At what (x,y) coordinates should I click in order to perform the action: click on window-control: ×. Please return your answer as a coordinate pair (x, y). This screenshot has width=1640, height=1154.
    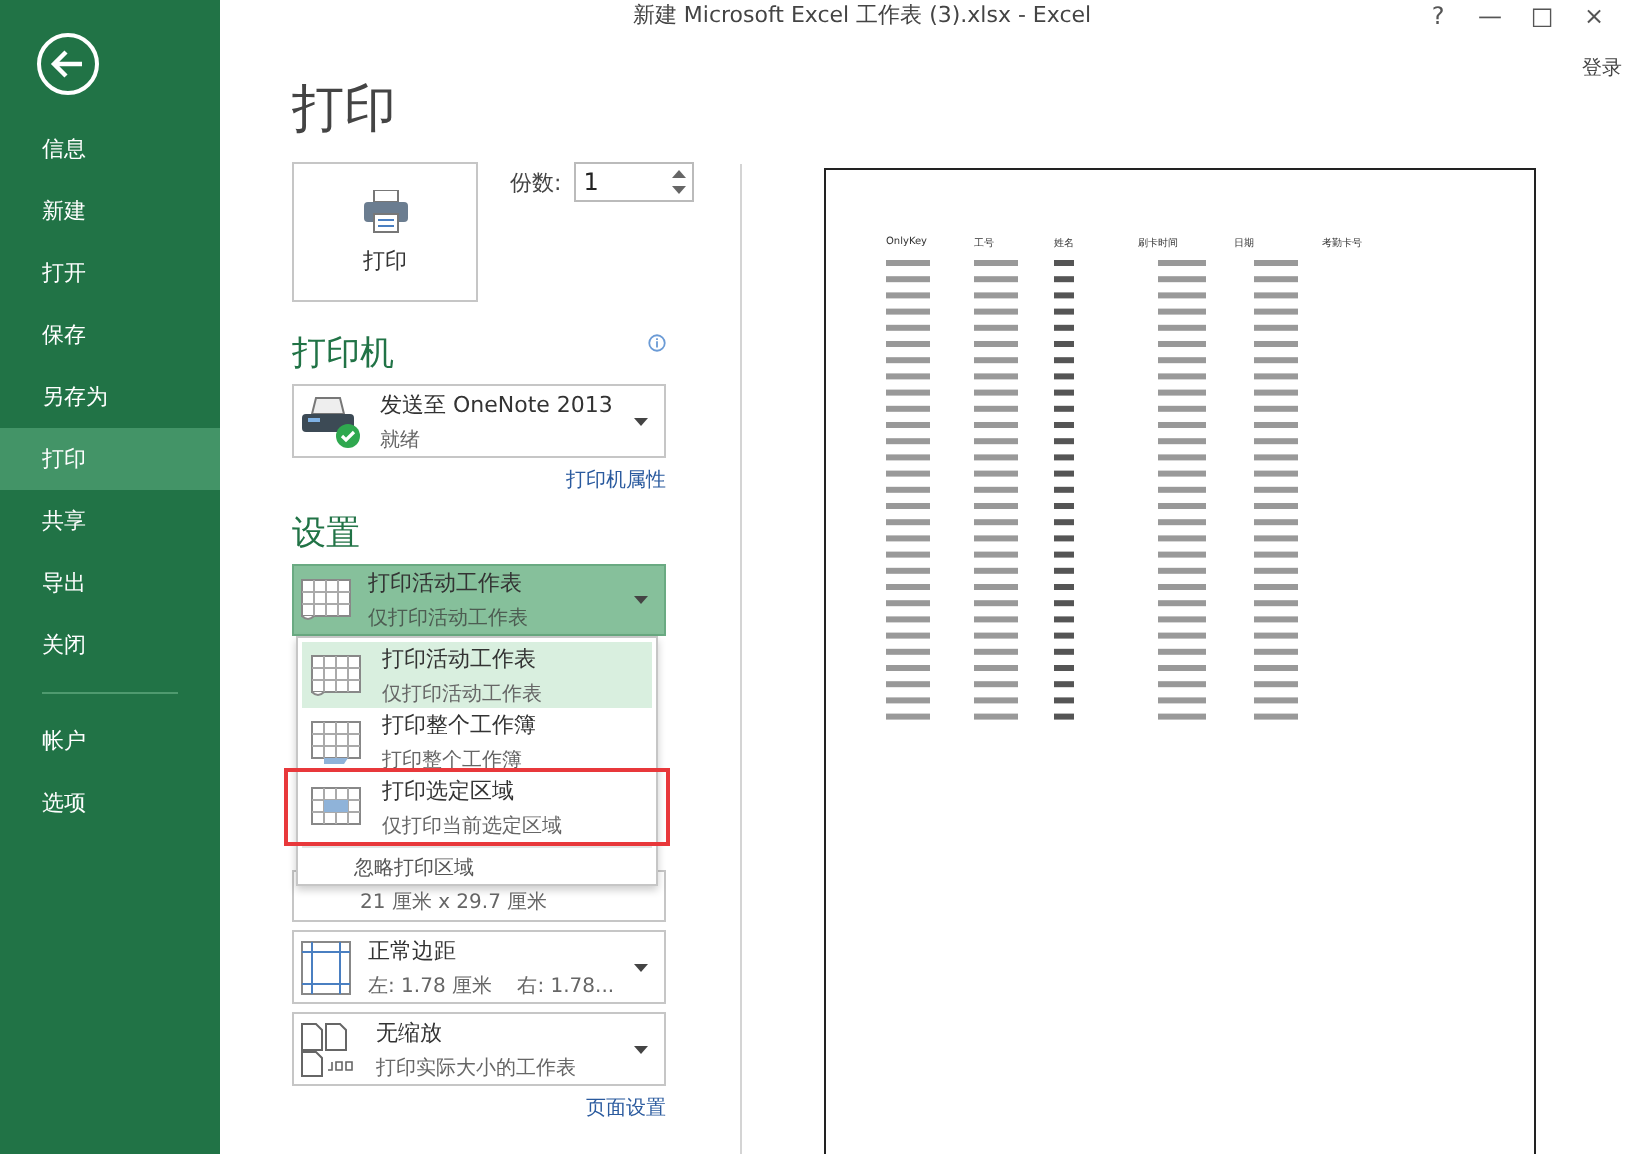
    Looking at the image, I should click on (1594, 15).